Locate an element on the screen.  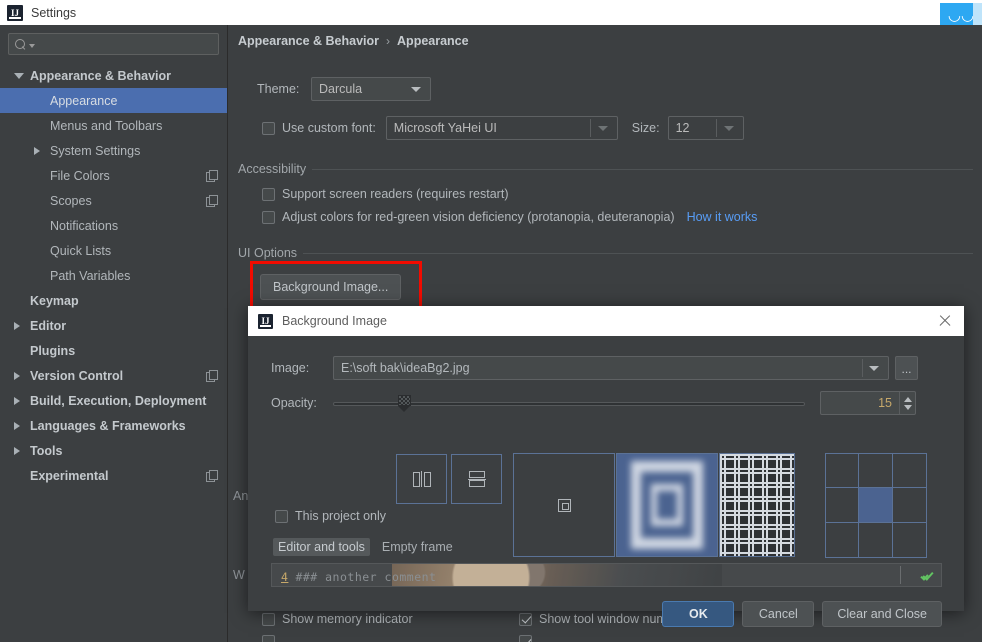
fill-mode-scale-button is located at coordinates (667, 505).